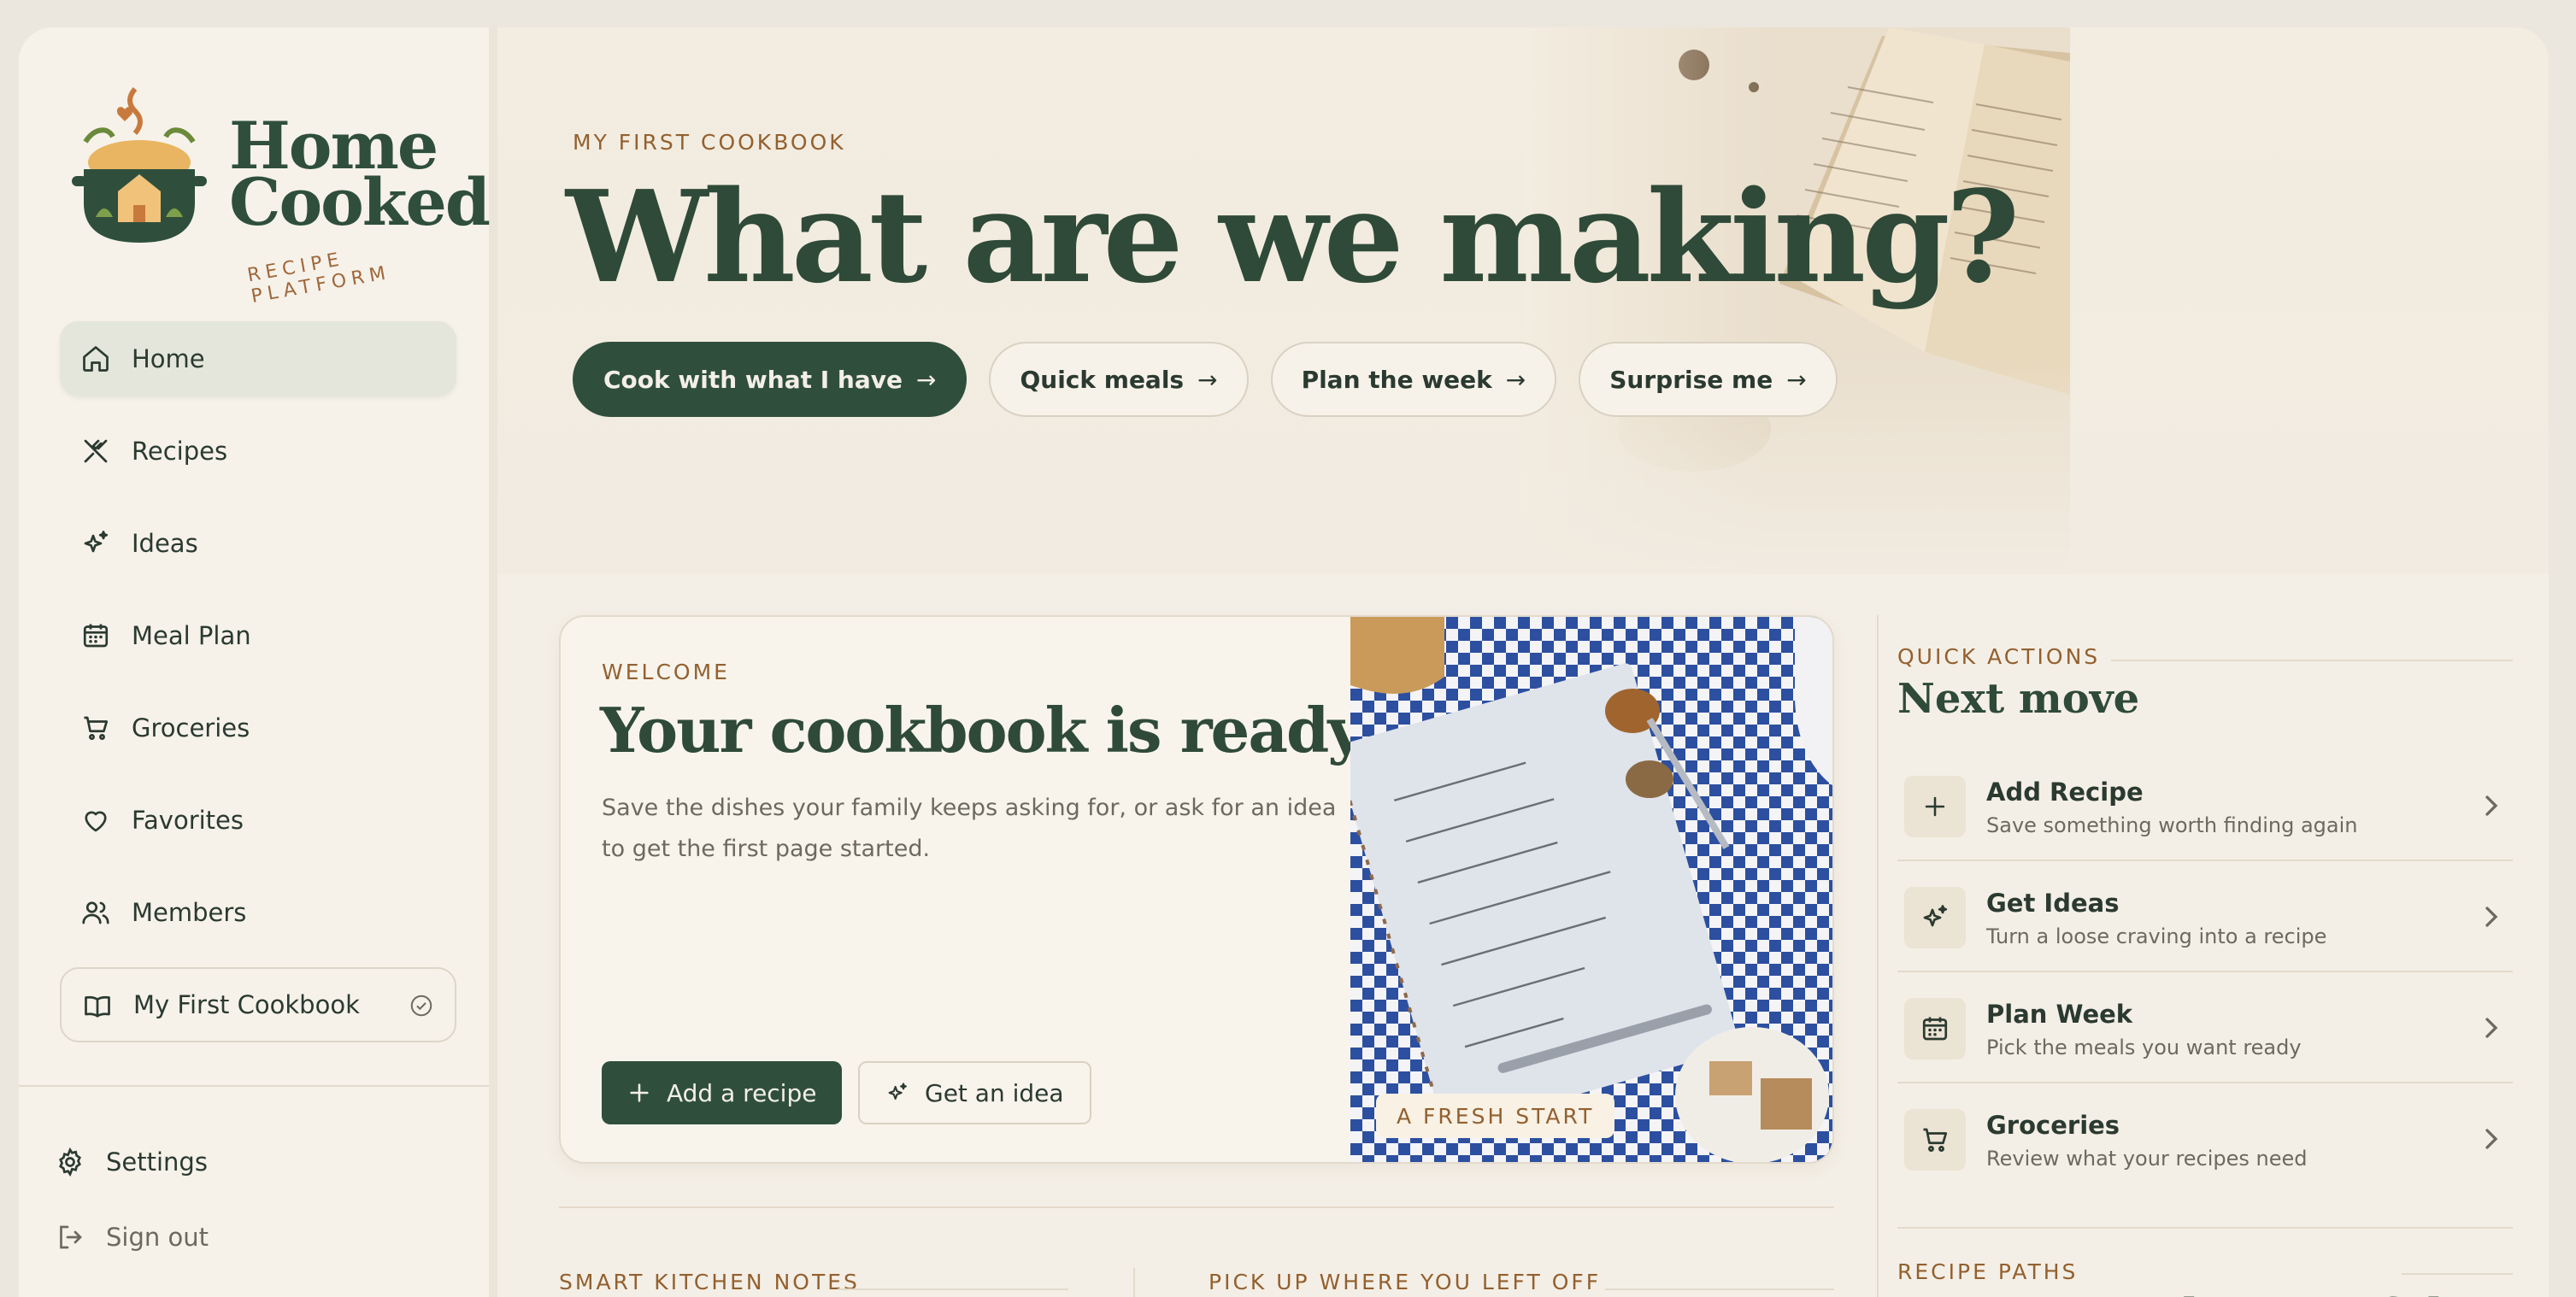  I want to click on quick-action-plan-week: Plan Week Pick the meals you want ready, so click(2205, 1027).